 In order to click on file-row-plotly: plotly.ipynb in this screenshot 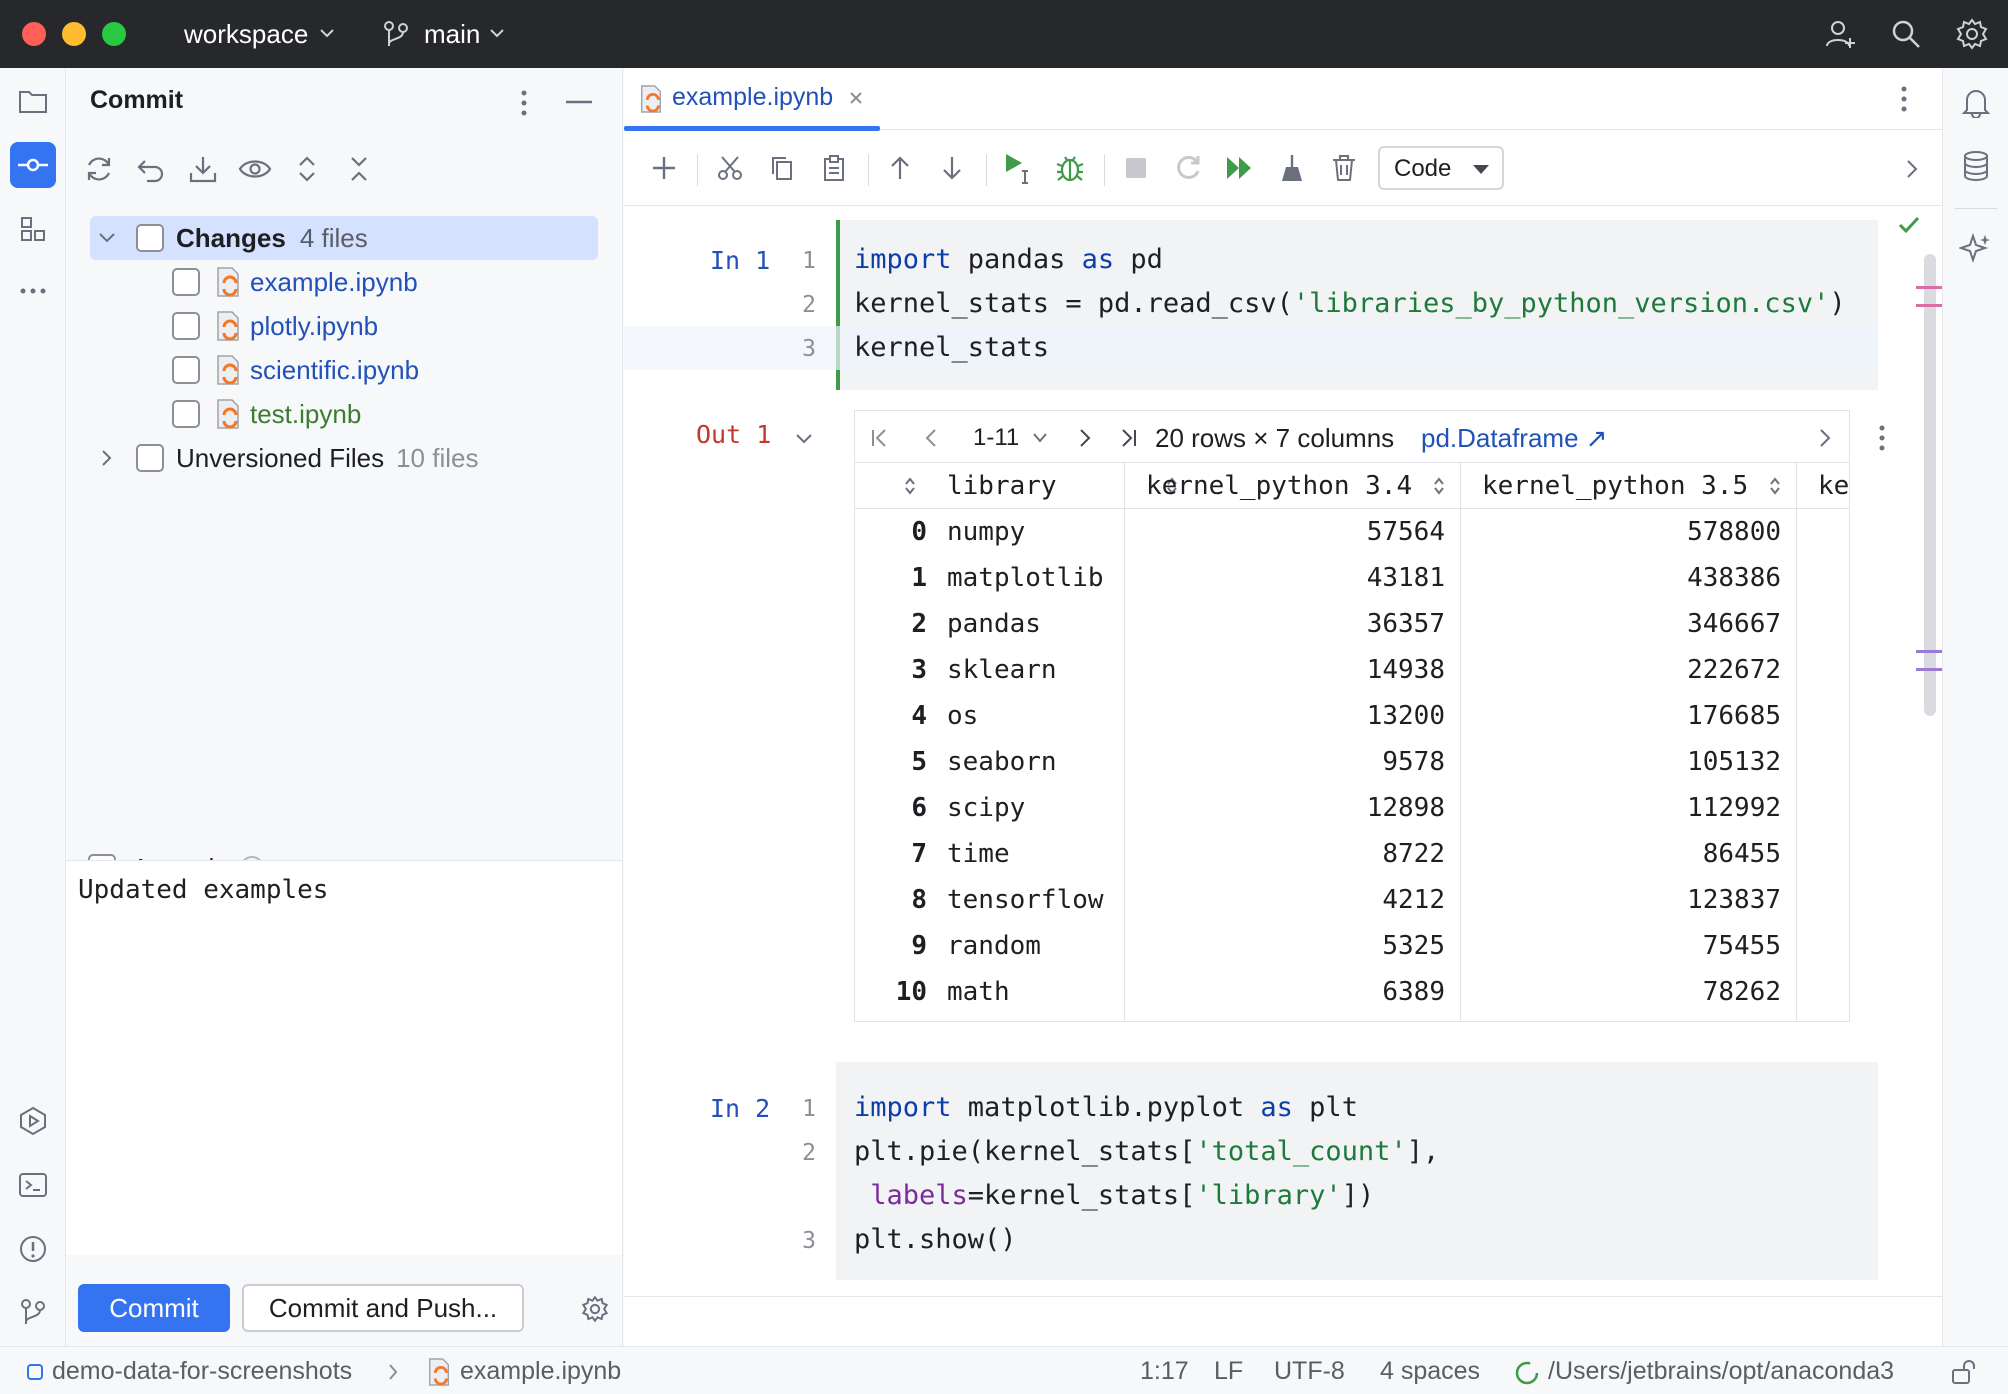, I will do `click(275, 326)`.